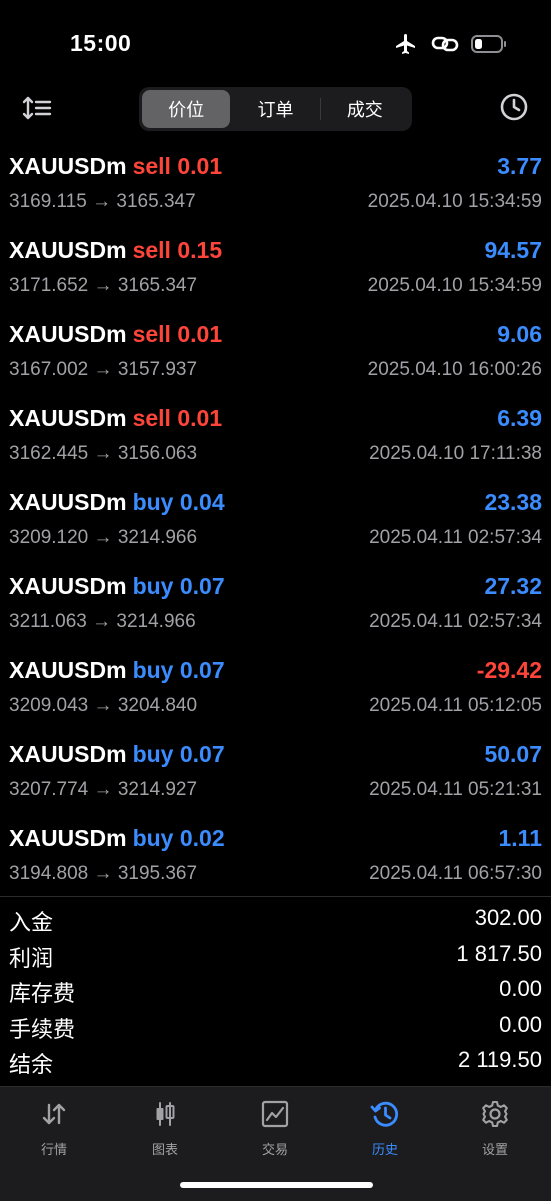  What do you see at coordinates (513, 586) in the screenshot?
I see `deal-profit: 27.32` at bounding box center [513, 586].